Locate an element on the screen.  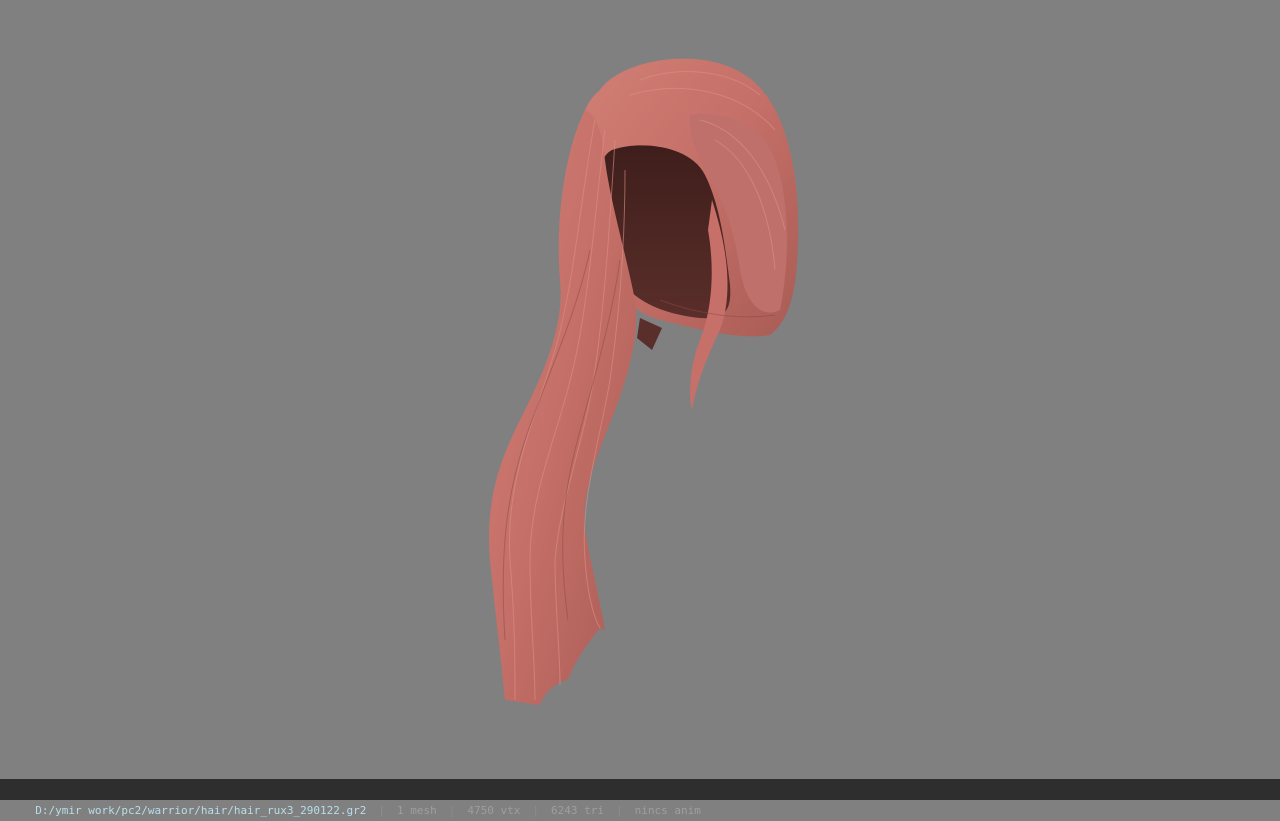
triangle-count-label: 6243 tri is located at coordinates (577, 810).